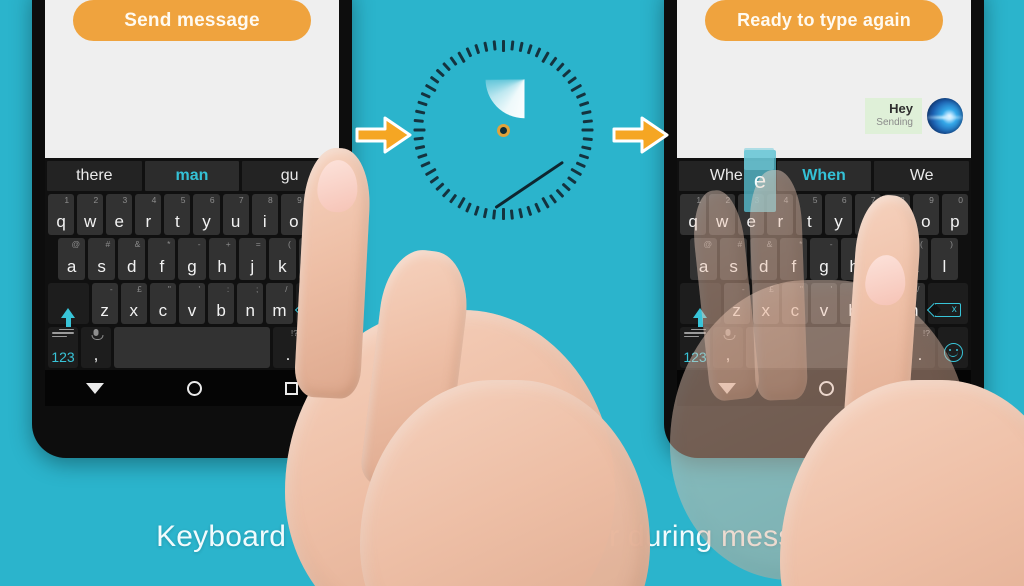  What do you see at coordinates (953, 352) in the screenshot?
I see `emoji-key-icon` at bounding box center [953, 352].